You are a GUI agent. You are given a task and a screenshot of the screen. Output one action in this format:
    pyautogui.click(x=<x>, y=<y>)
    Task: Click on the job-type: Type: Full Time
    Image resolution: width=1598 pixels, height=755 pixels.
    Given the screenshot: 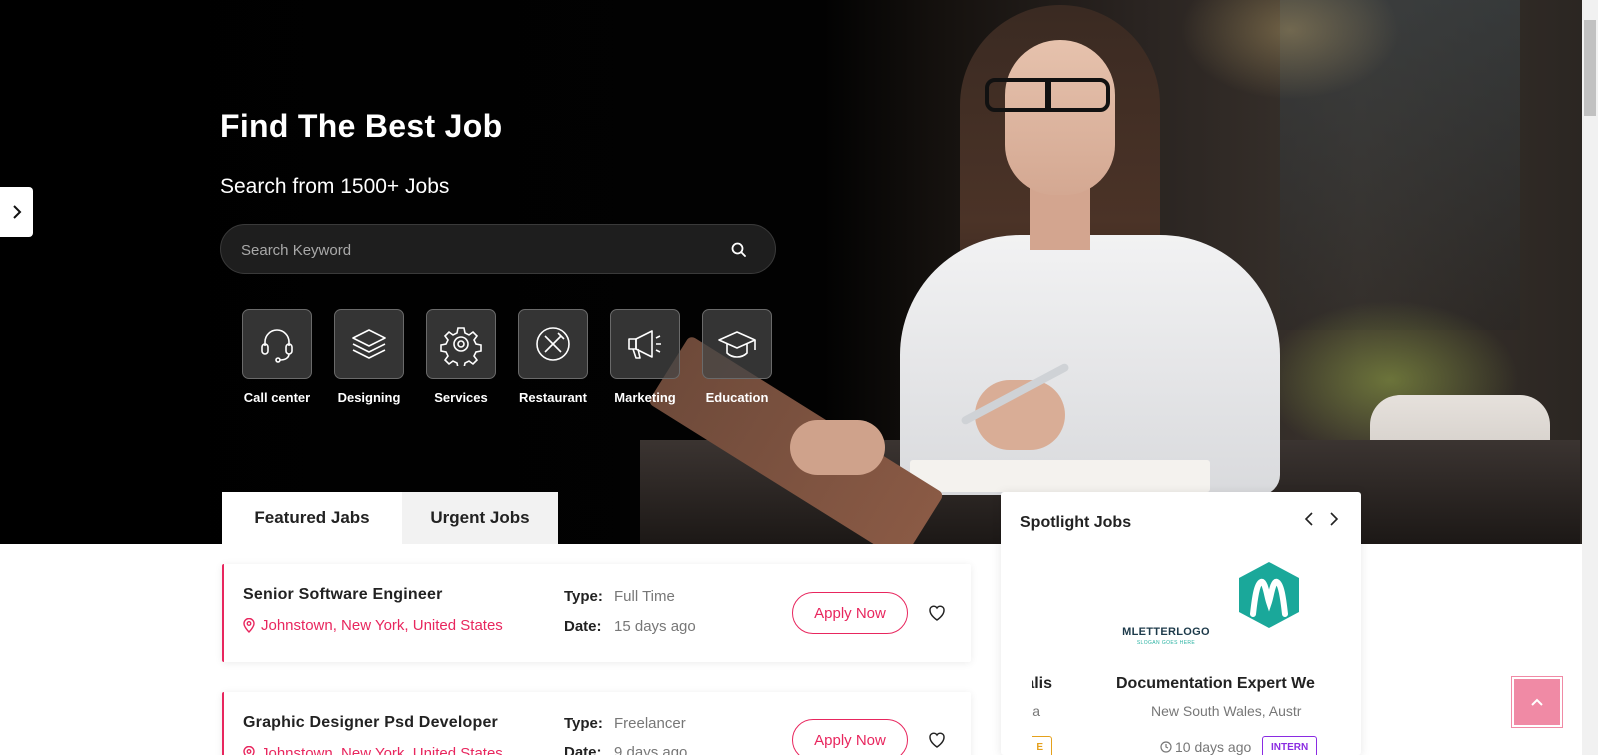 What is the action you would take?
    pyautogui.click(x=619, y=596)
    